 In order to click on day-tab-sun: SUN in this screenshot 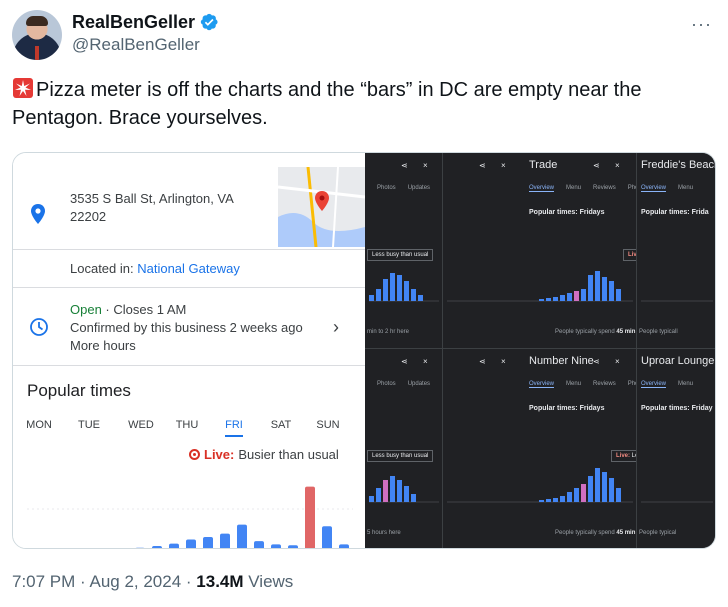, I will do `click(328, 425)`.